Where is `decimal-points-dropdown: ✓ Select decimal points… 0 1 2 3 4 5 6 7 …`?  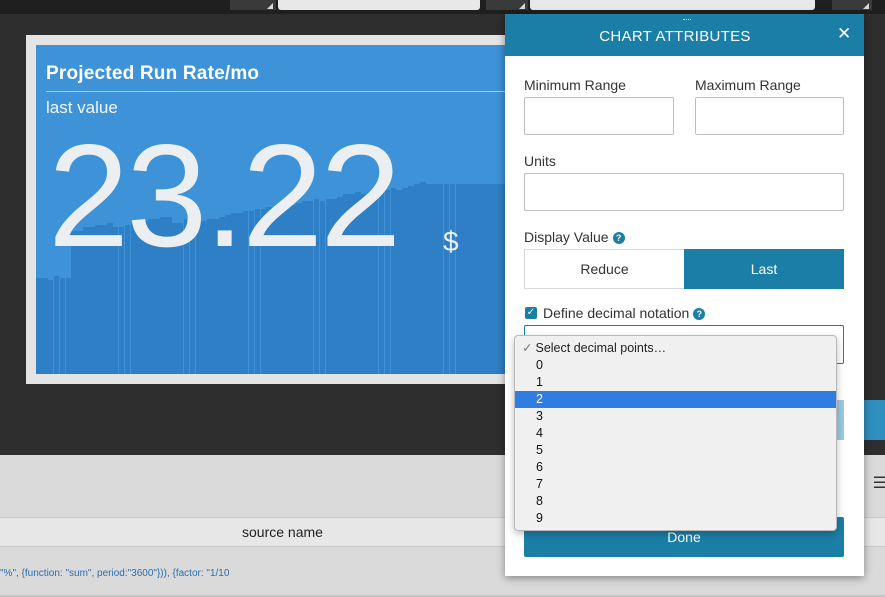
decimal-points-dropdown: ✓ Select decimal points… 0 1 2 3 4 5 6 7 … is located at coordinates (675, 433).